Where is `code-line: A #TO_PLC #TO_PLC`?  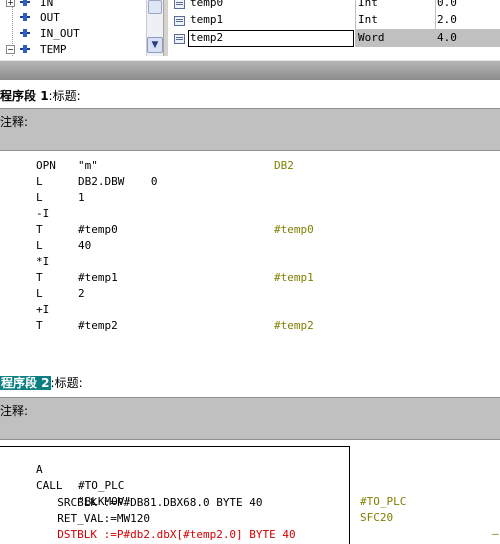
code-line: A #TO_PLC #TO_PLC is located at coordinates (250, 477).